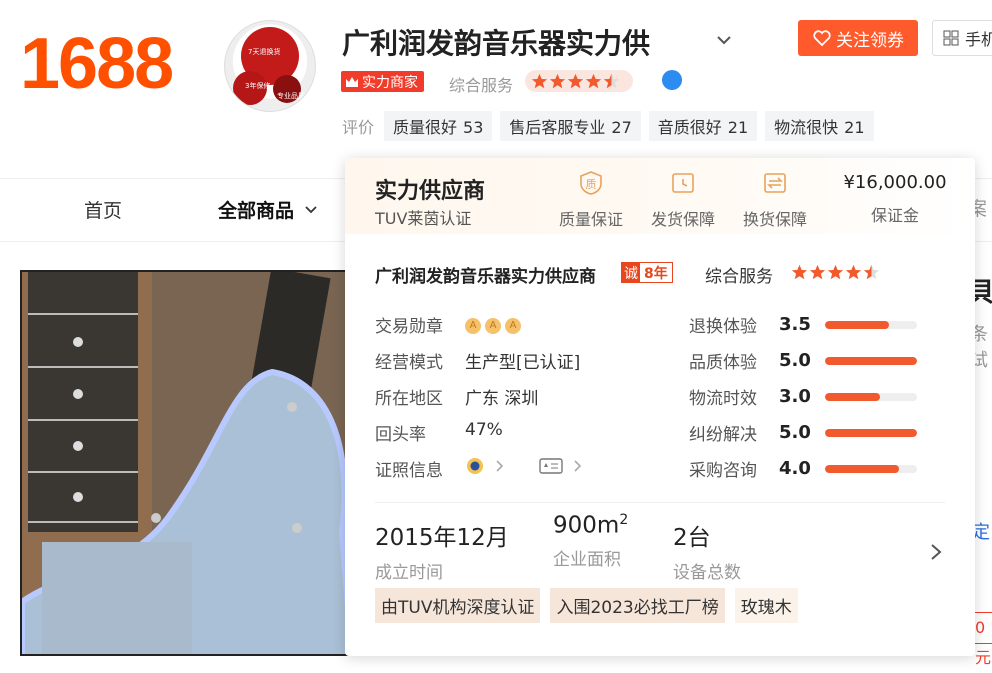 This screenshot has height=673, width=992. Describe the element at coordinates (723, 435) in the screenshot. I see `score-label: 纠纷解决` at that location.